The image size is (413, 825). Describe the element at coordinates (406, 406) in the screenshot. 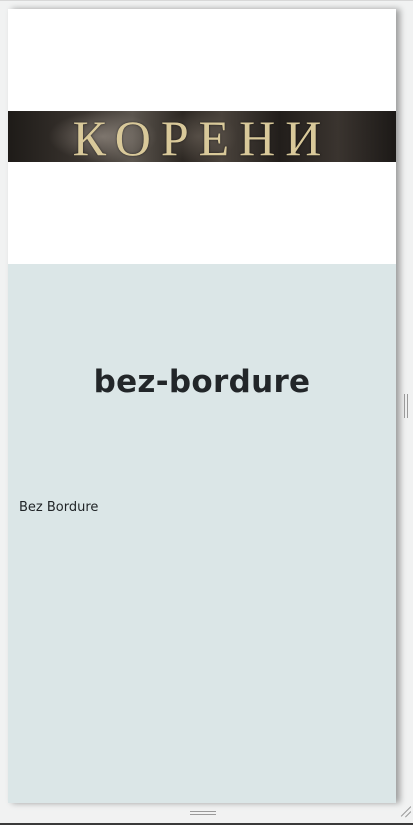

I see `vertical-resize-grip-icon` at that location.